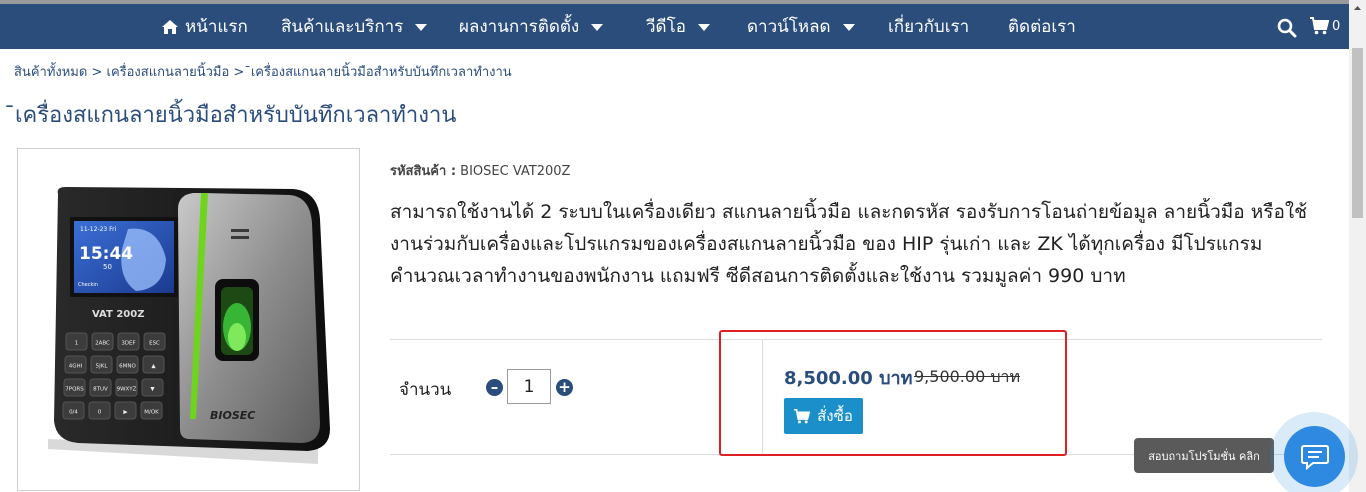 The width and height of the screenshot is (1366, 492). Describe the element at coordinates (154, 344) in the screenshot. I see `keypad-key-label: ESC` at that location.